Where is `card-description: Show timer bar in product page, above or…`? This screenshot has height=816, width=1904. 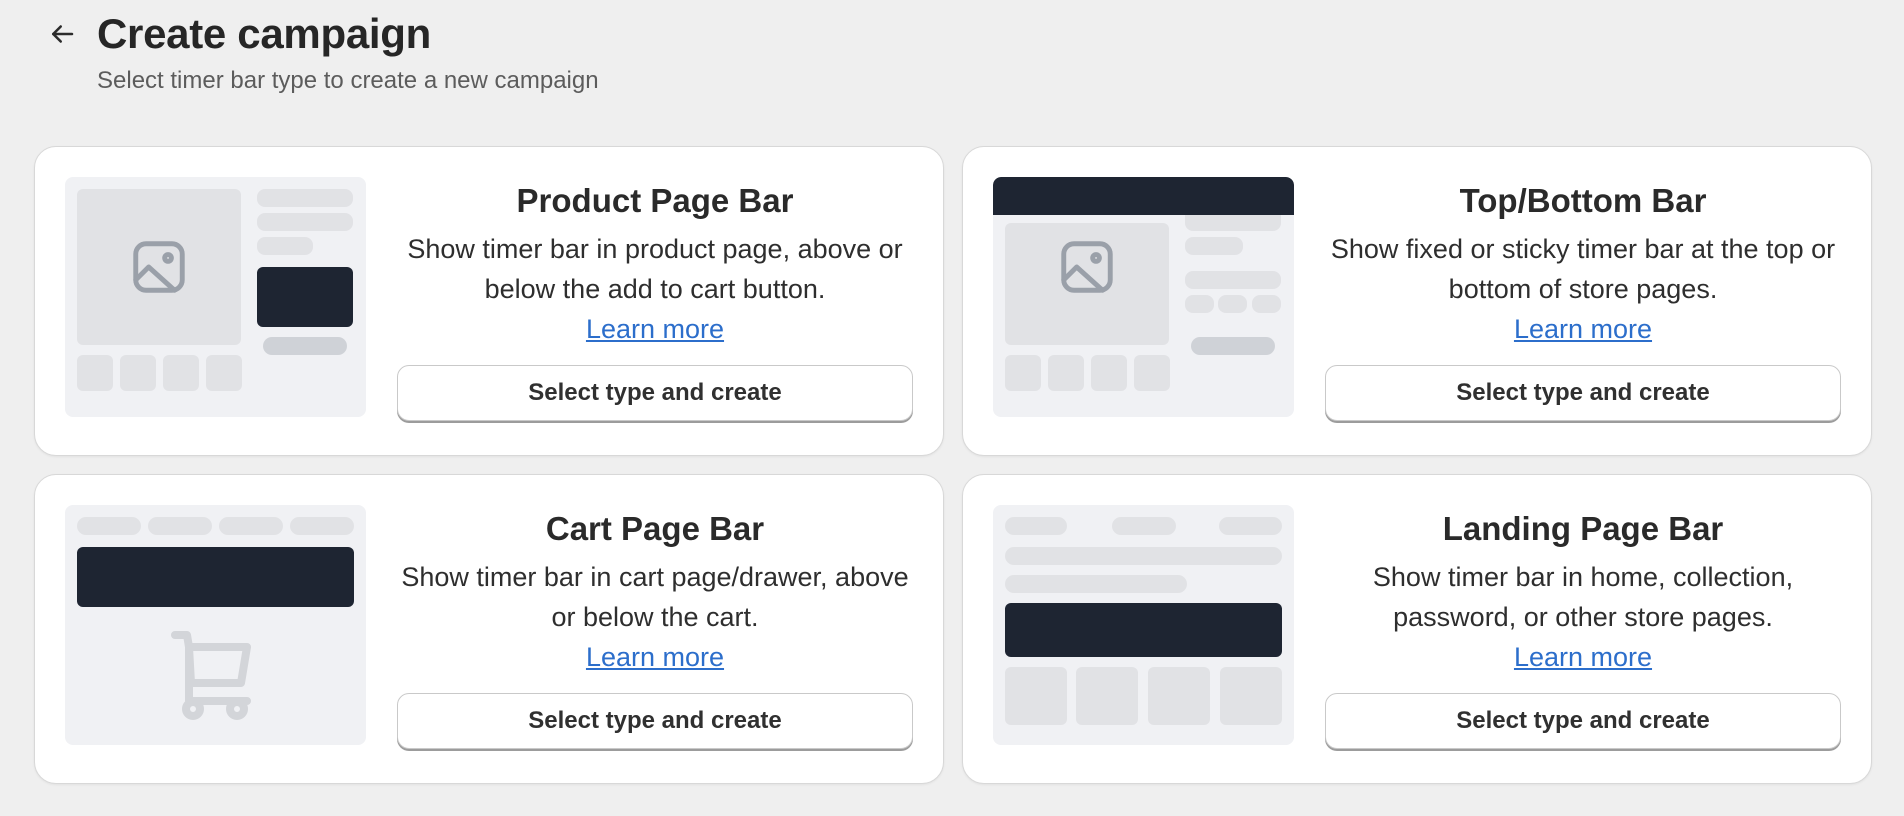 card-description: Show timer bar in product page, above or… is located at coordinates (655, 269).